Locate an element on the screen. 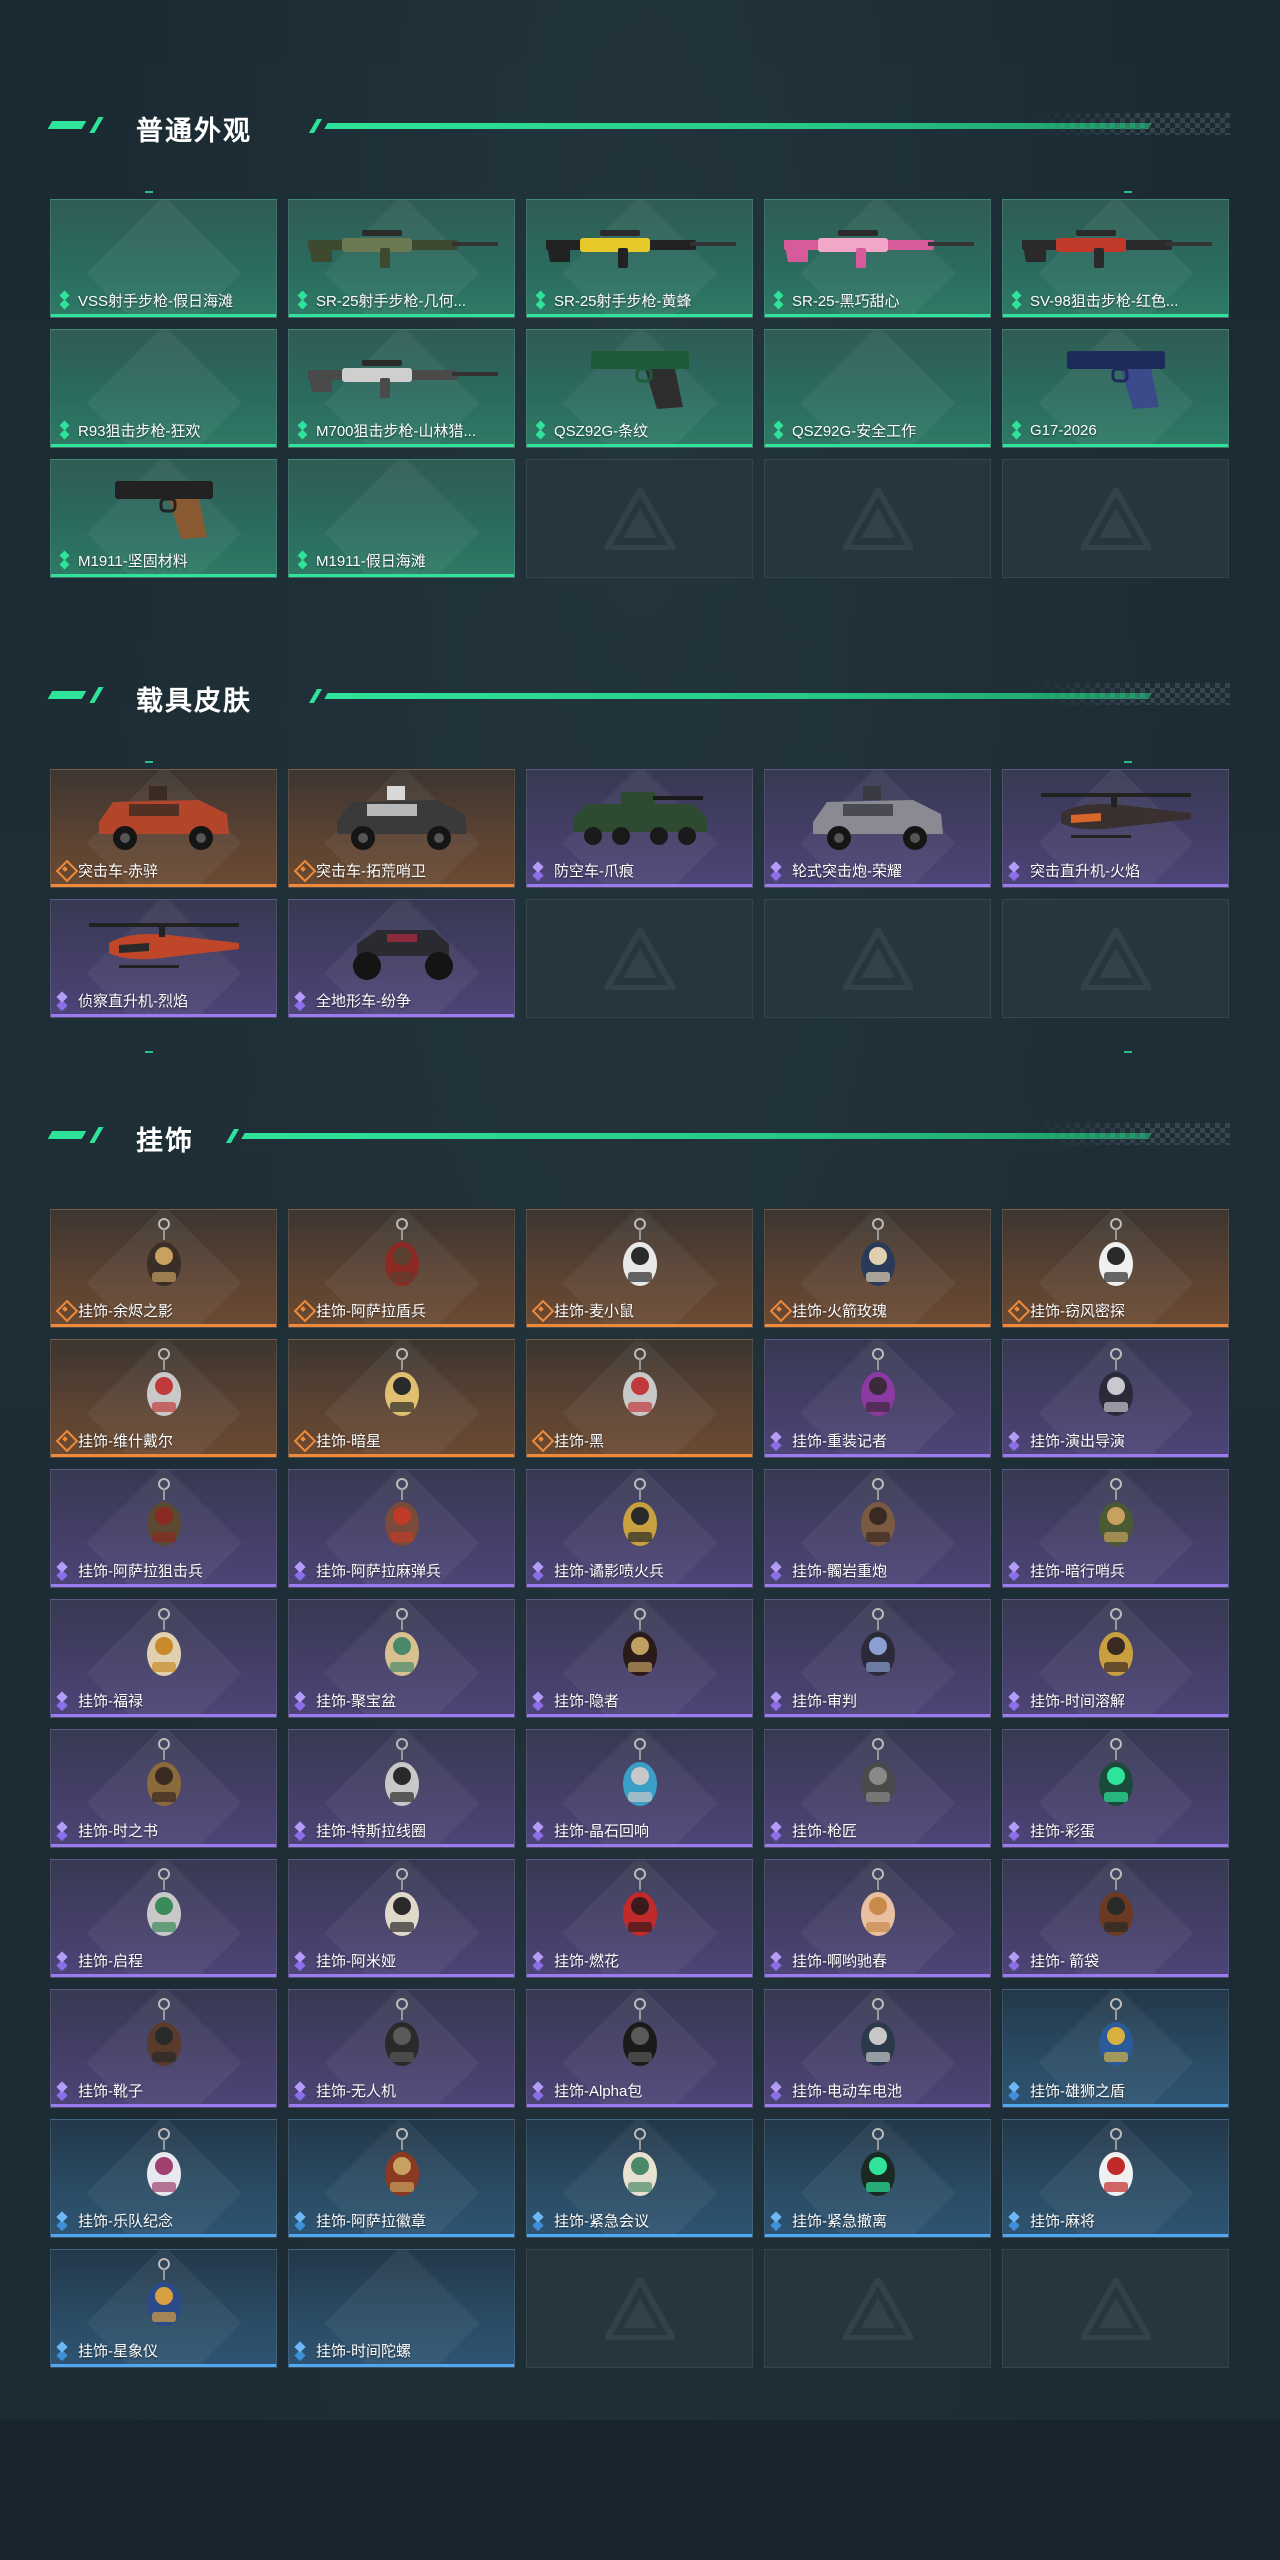  item-card: 挂饰-暗星 is located at coordinates (401, 1398).